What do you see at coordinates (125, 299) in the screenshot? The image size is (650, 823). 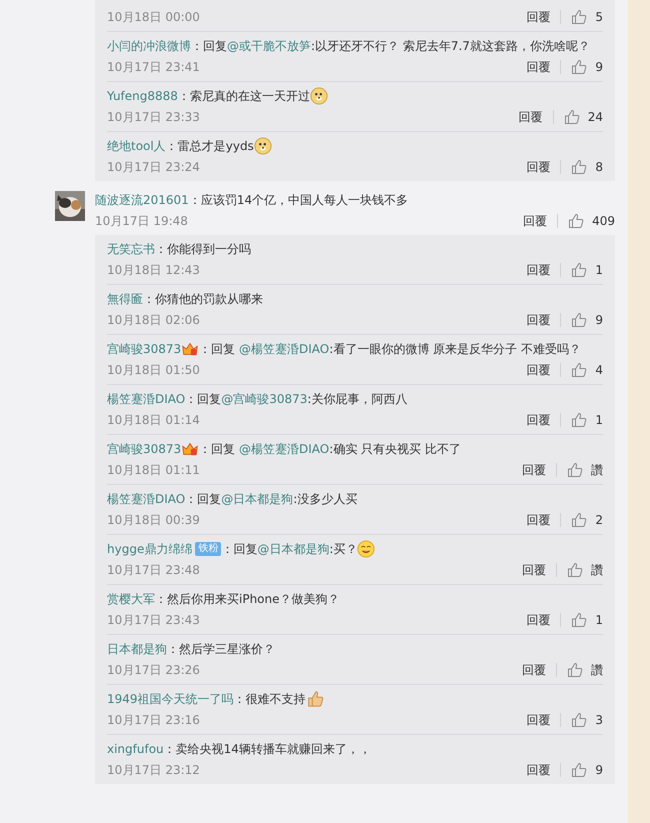 I see `username-link: 無得匬` at bounding box center [125, 299].